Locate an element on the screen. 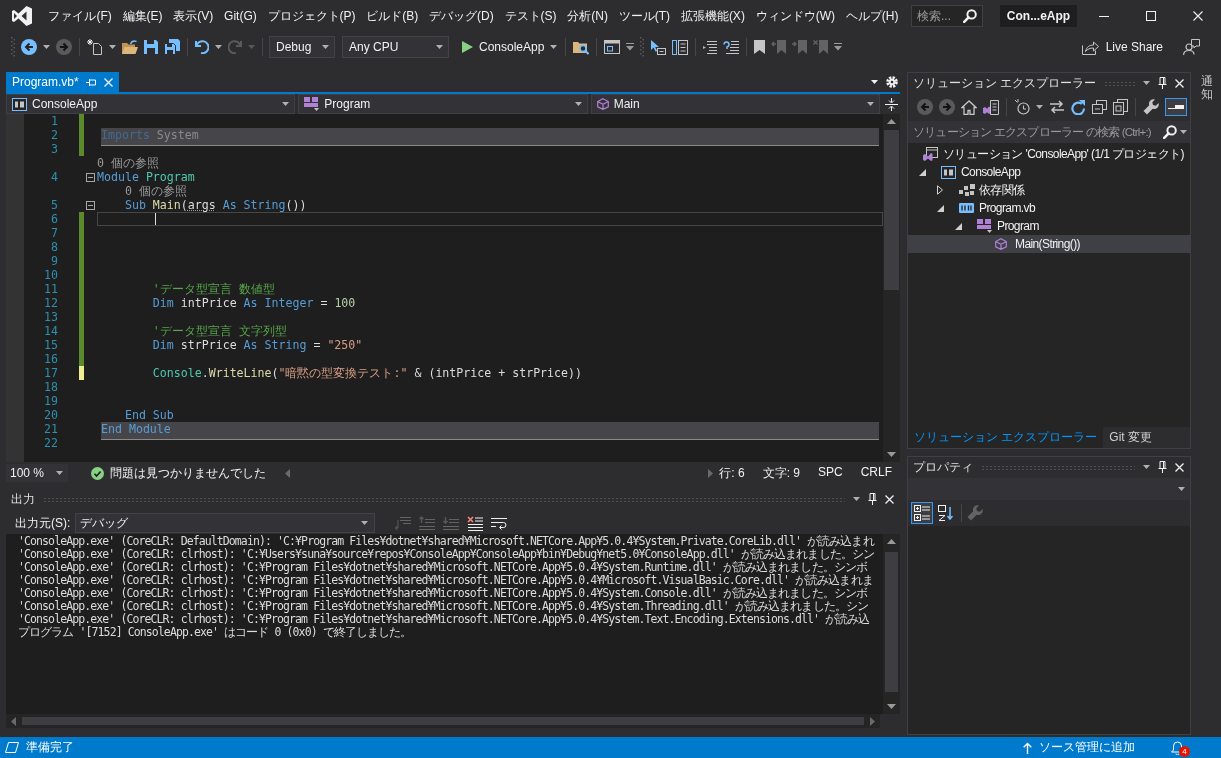  wrench-icon is located at coordinates (1151, 107).